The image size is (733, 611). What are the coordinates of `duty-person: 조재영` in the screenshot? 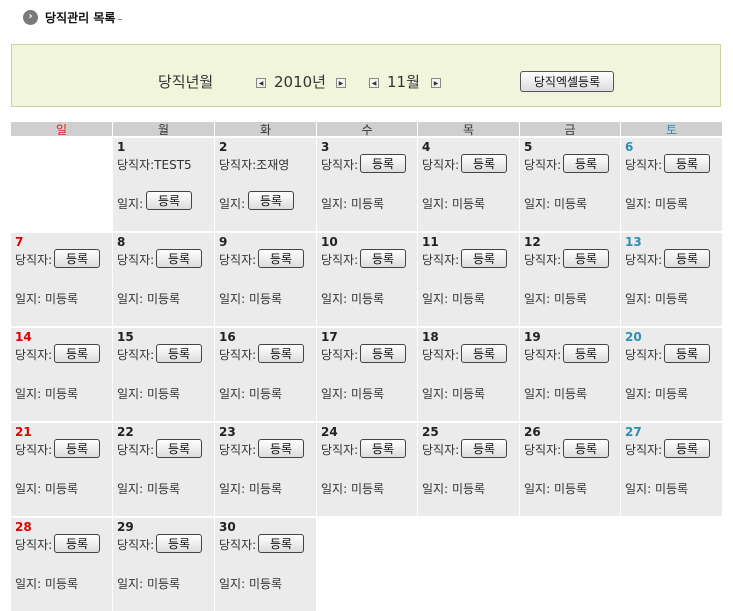 It's located at (273, 165).